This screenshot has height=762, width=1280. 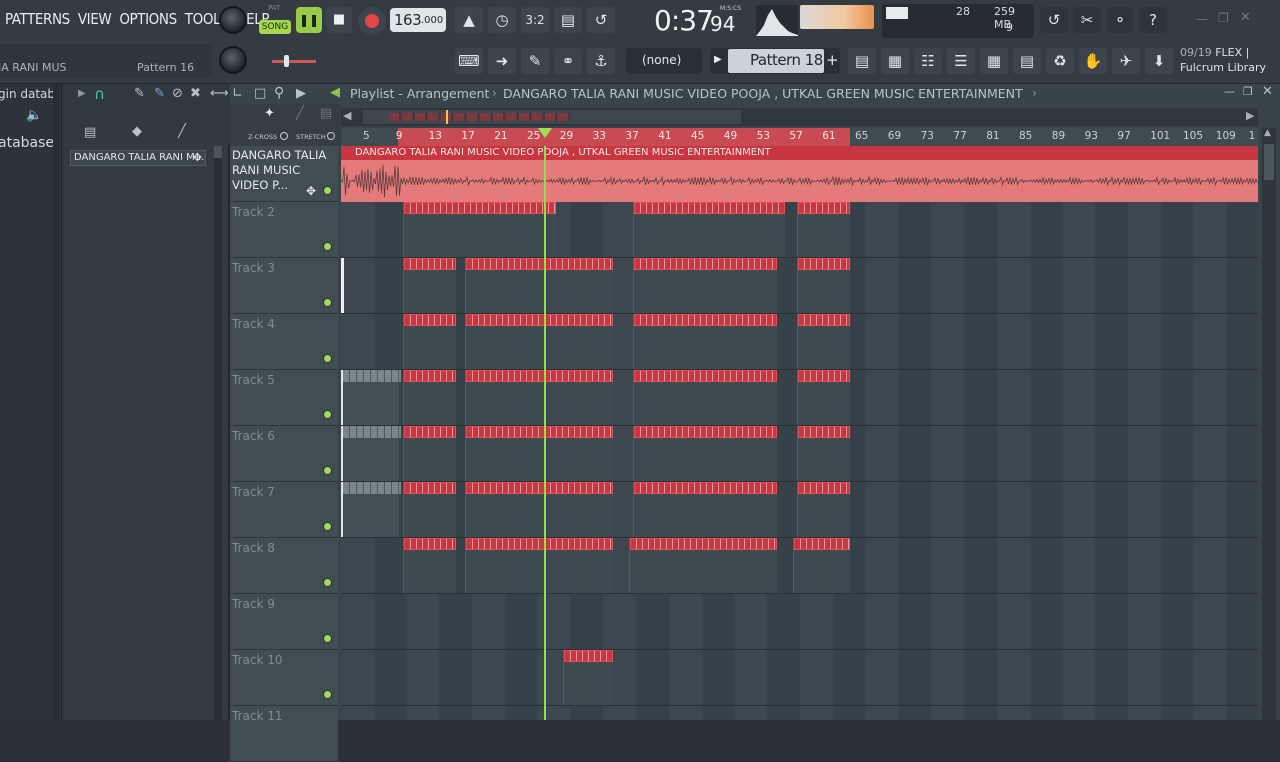 What do you see at coordinates (928, 61) in the screenshot?
I see `channel-rack-icon: ☷` at bounding box center [928, 61].